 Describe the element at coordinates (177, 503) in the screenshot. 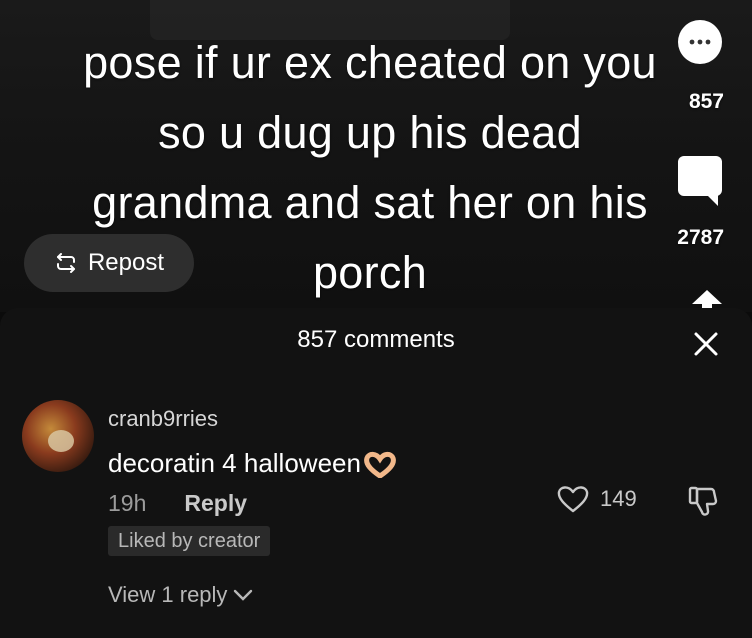

I see `comment-meta: 19h Reply` at that location.